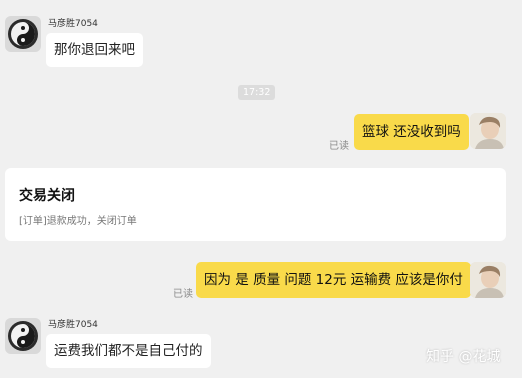  What do you see at coordinates (257, 92) in the screenshot?
I see `timestamp-pill: 17:32` at bounding box center [257, 92].